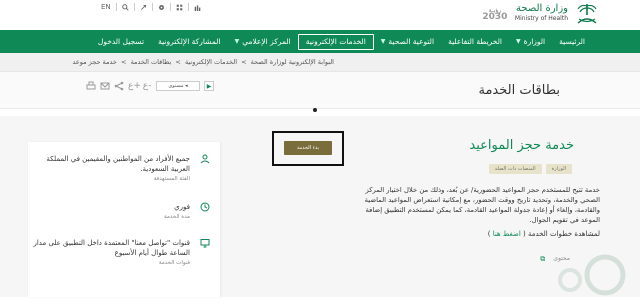  What do you see at coordinates (119, 86) in the screenshot?
I see `share-icon` at bounding box center [119, 86].